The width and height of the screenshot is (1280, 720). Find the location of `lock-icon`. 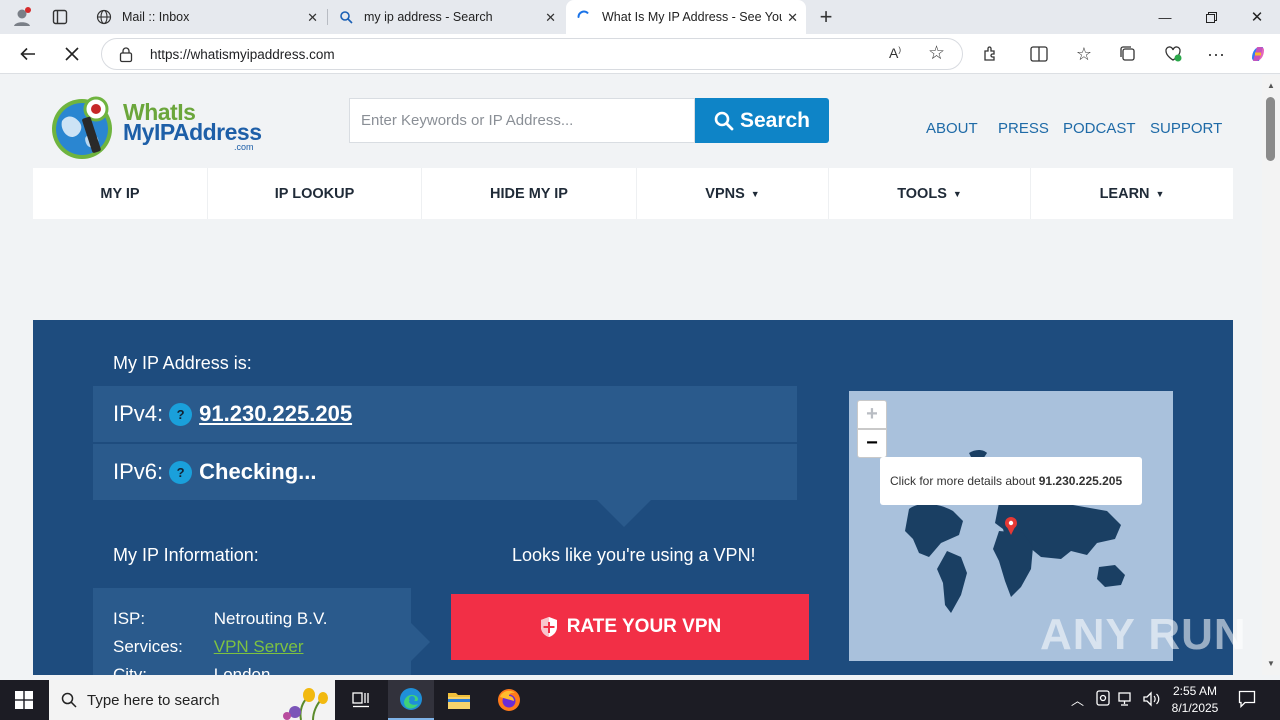

lock-icon is located at coordinates (126, 57).